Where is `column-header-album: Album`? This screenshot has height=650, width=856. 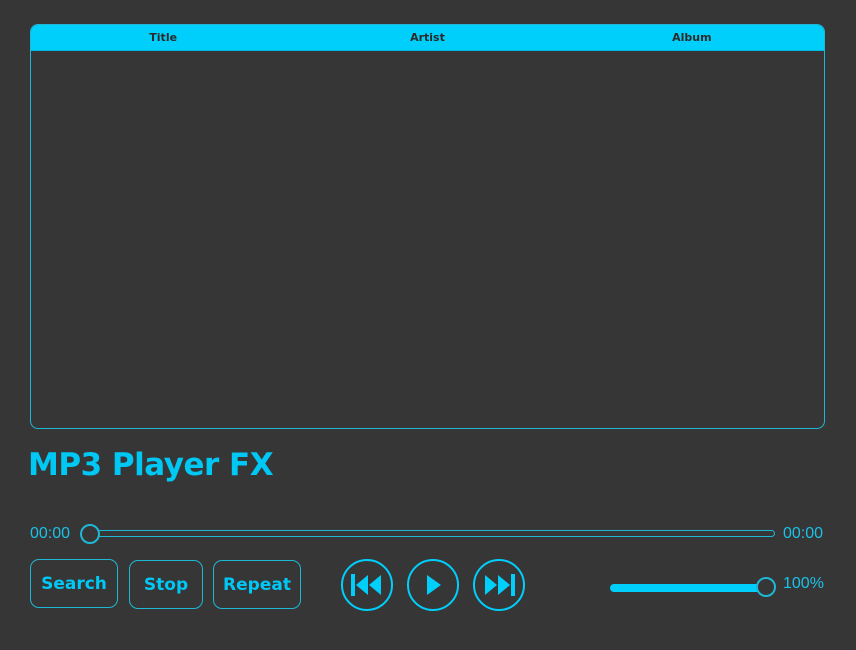 column-header-album: Album is located at coordinates (692, 37).